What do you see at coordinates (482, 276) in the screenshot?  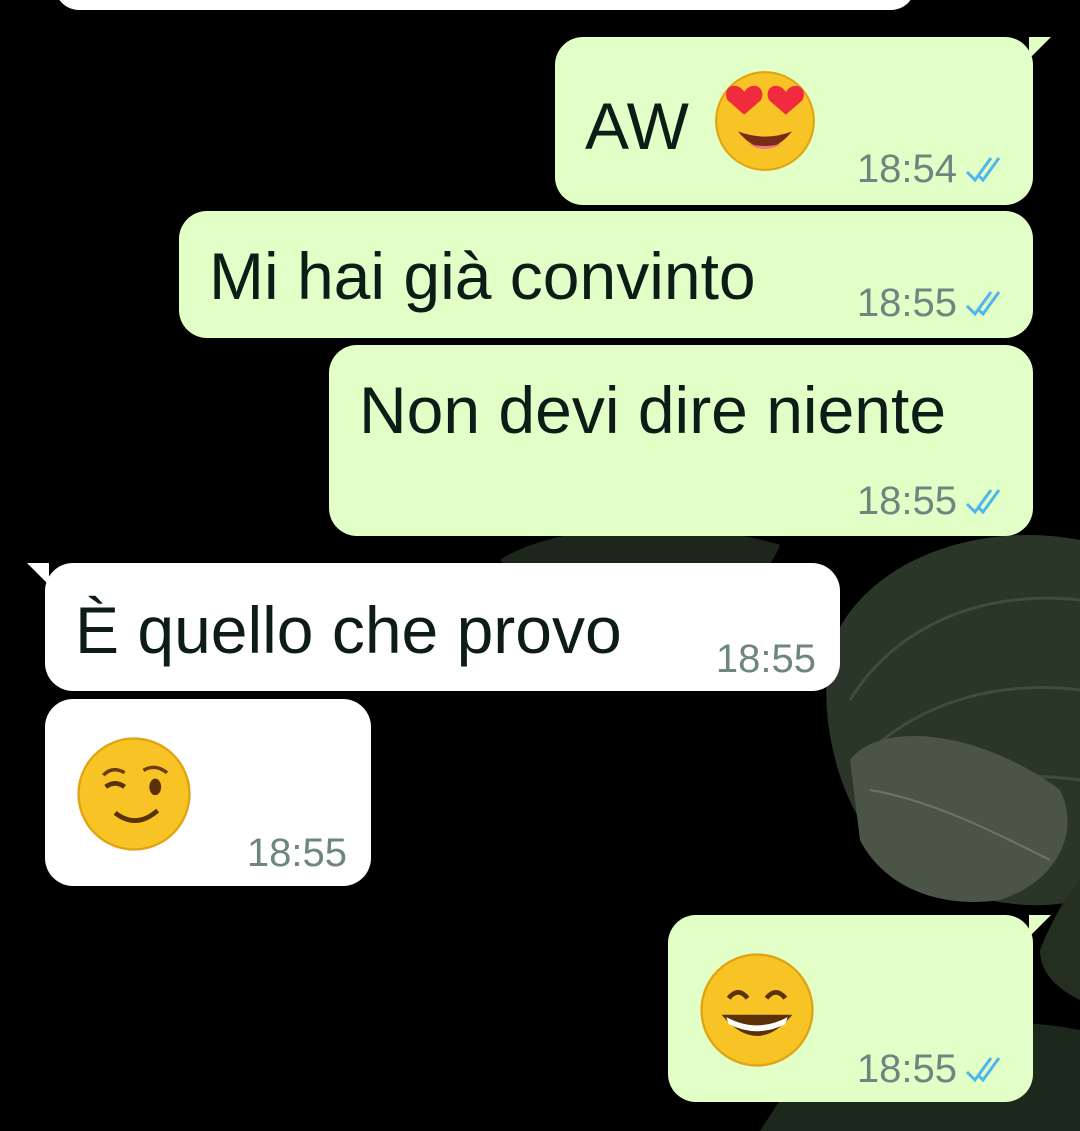 I see `message-text: Mi hai già convinto` at bounding box center [482, 276].